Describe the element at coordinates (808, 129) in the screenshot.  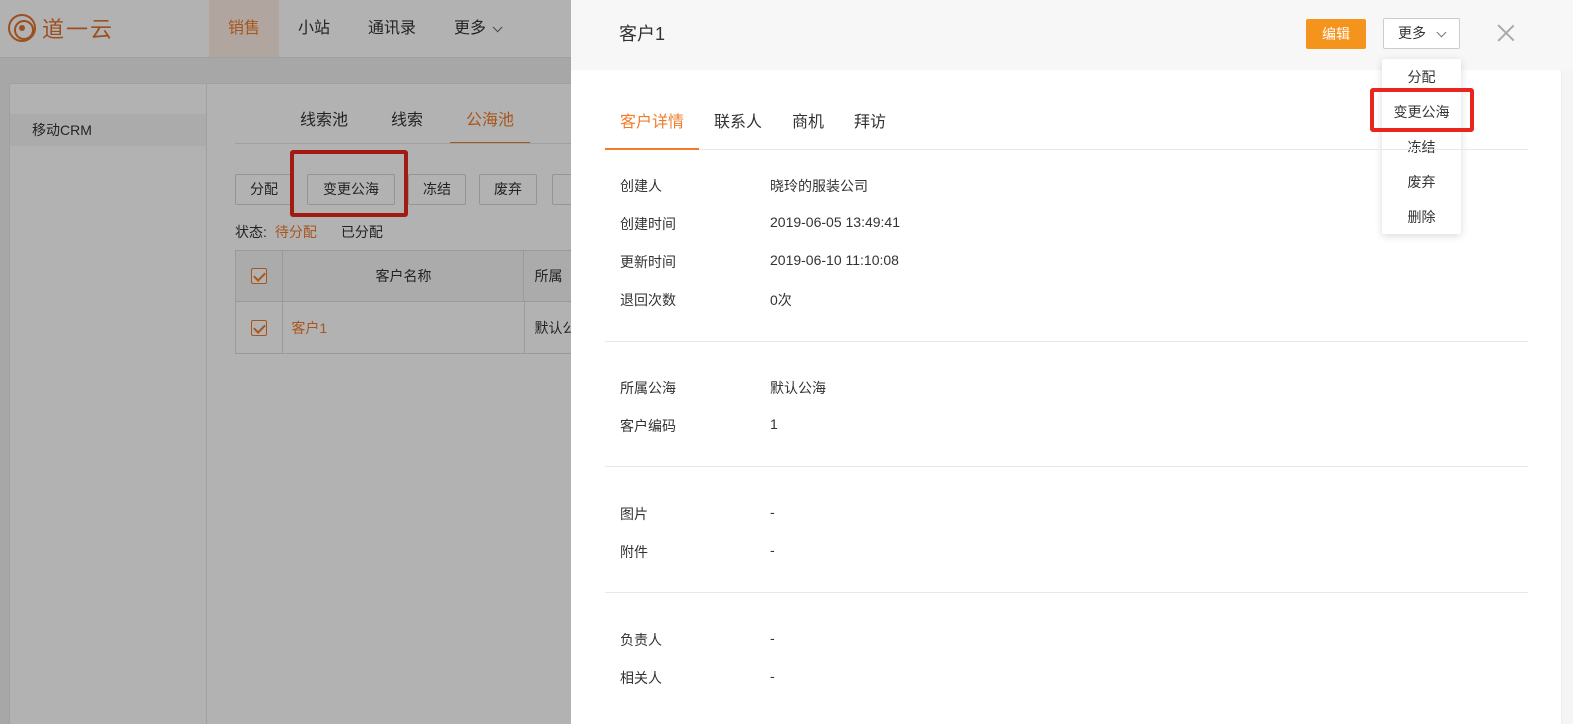
I see `tab-opportunities: 商机` at that location.